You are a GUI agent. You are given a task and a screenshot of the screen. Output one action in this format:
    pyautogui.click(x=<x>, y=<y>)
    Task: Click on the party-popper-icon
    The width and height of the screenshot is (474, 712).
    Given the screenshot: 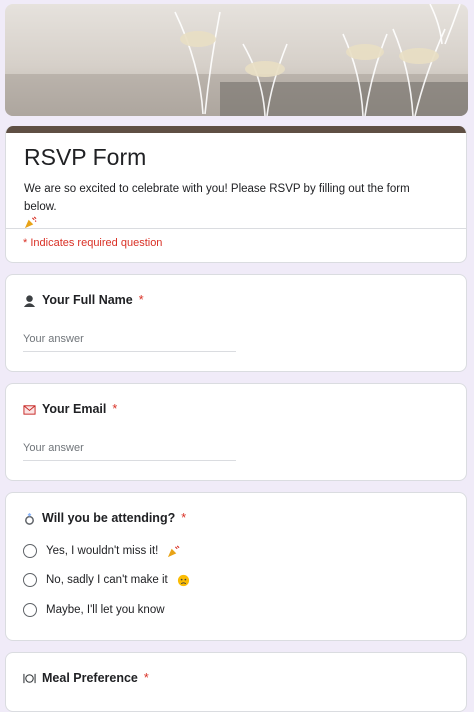 What is the action you would take?
    pyautogui.click(x=174, y=551)
    